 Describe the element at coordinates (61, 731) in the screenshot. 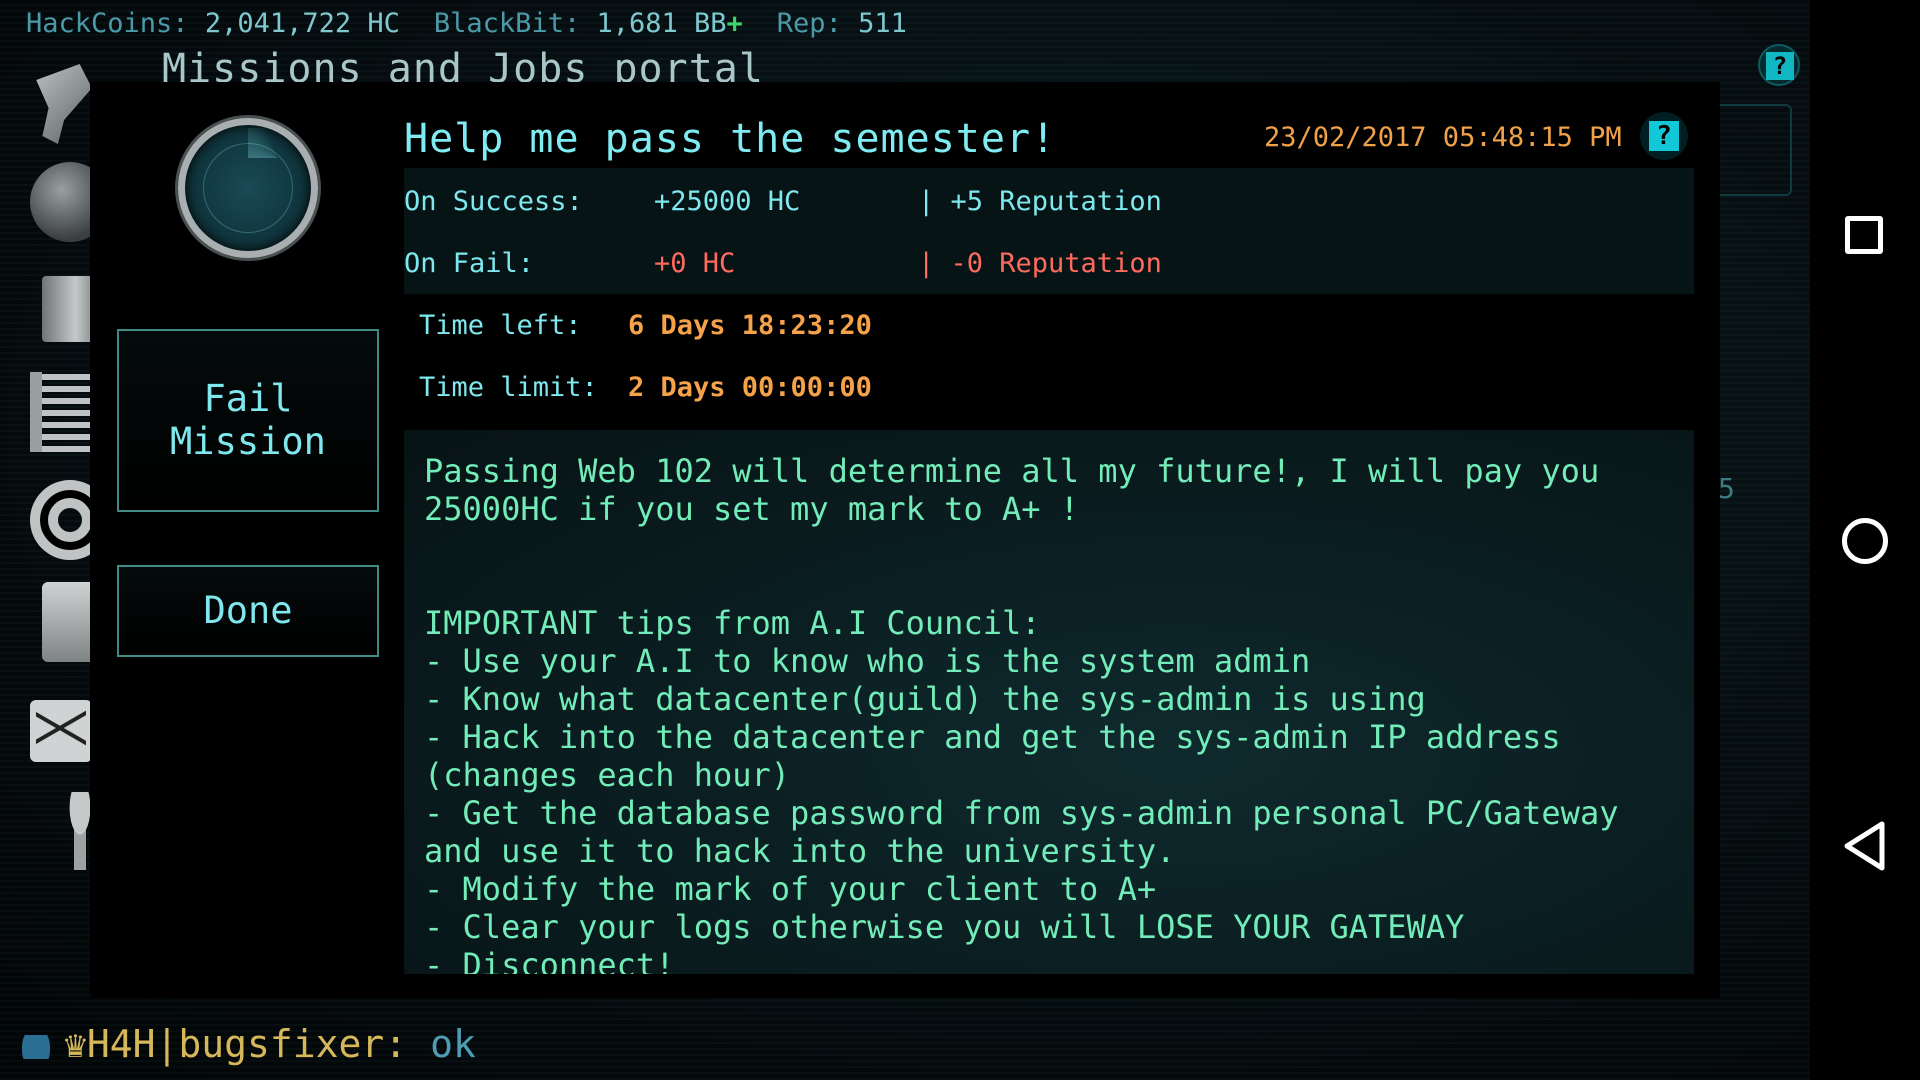

I see `mail-icon` at that location.